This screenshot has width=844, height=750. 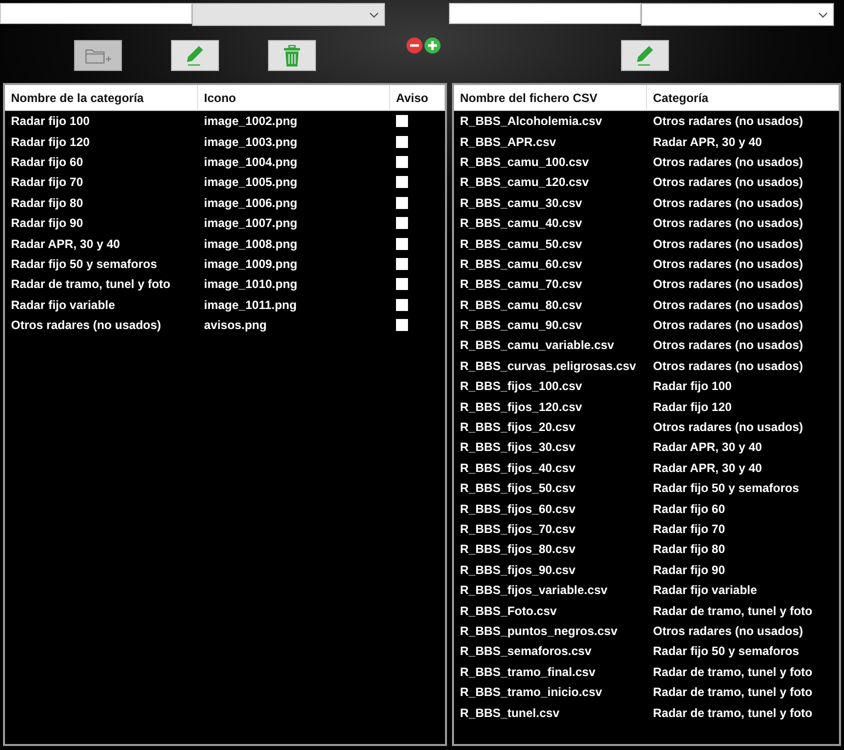 I want to click on table-cell-text: image_1007.png, so click(x=250, y=223).